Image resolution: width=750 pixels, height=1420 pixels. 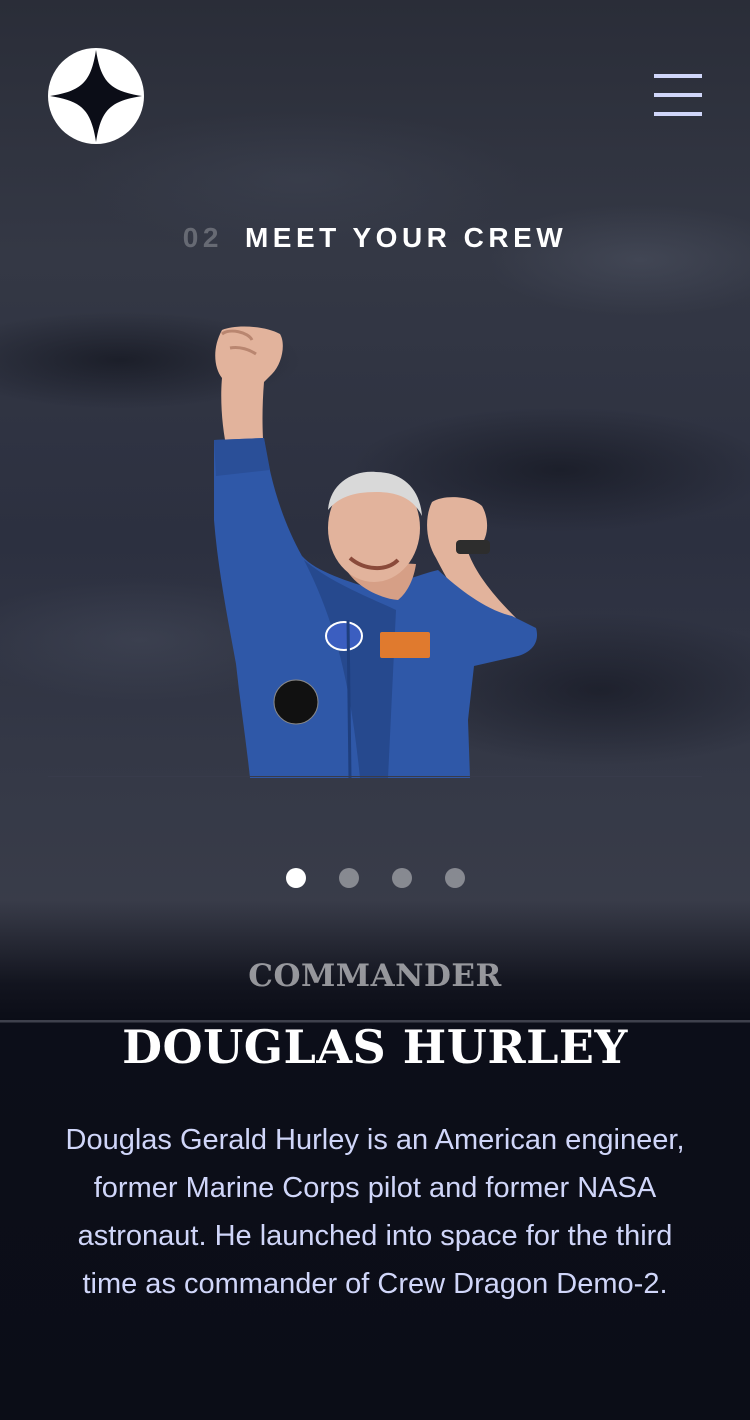 I want to click on hamburger-menu-button, so click(x=678, y=95).